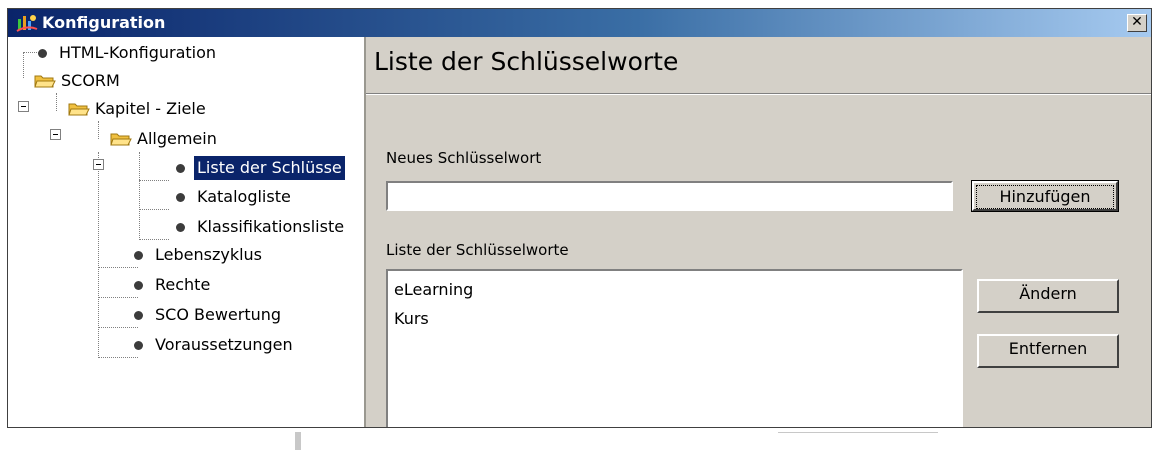 This screenshot has height=451, width=1155. I want to click on add-keyword-button: Hinzufügen, so click(1045, 196).